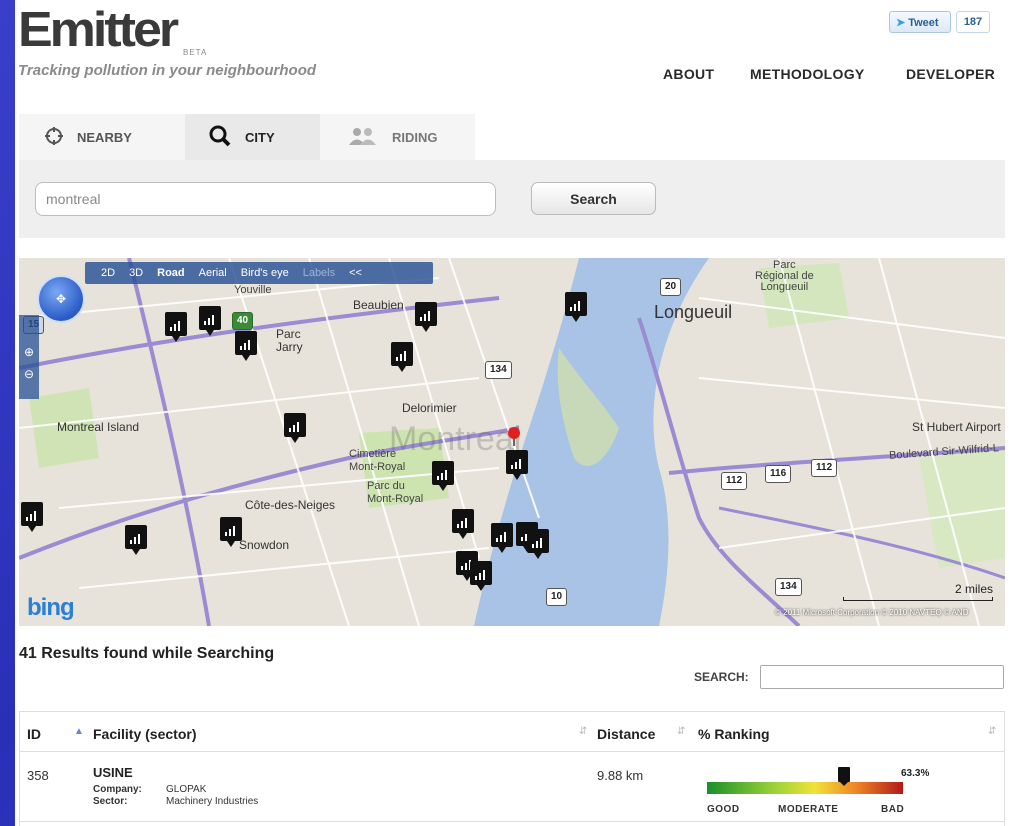 The image size is (1014, 826). Describe the element at coordinates (363, 137) in the screenshot. I see `people-icon` at that location.